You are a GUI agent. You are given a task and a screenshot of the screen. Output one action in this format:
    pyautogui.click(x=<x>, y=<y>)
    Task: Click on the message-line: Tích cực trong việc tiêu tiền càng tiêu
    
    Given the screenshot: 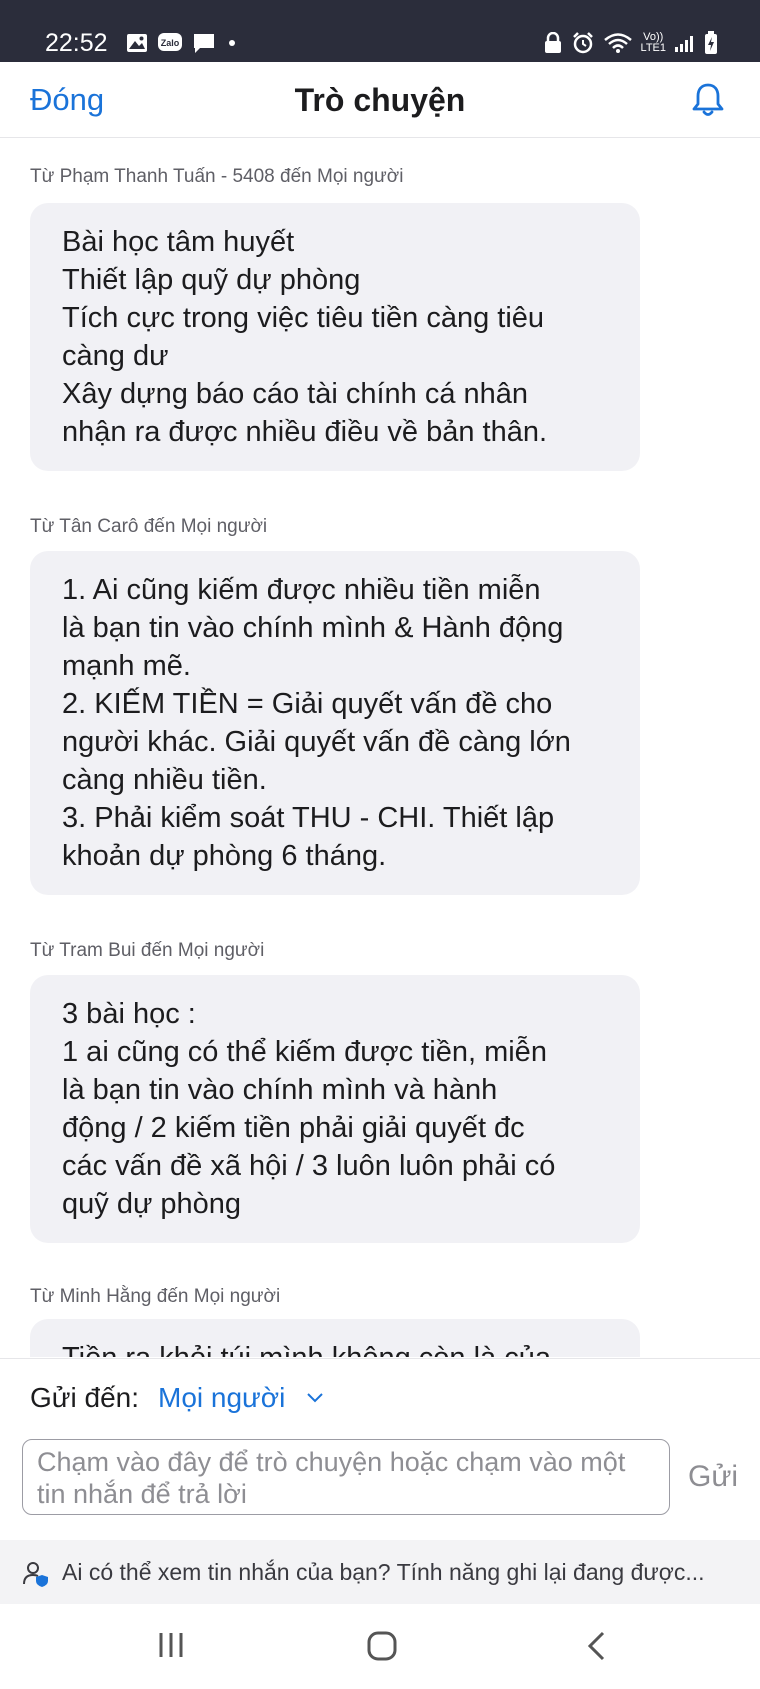 What is the action you would take?
    pyautogui.click(x=303, y=318)
    